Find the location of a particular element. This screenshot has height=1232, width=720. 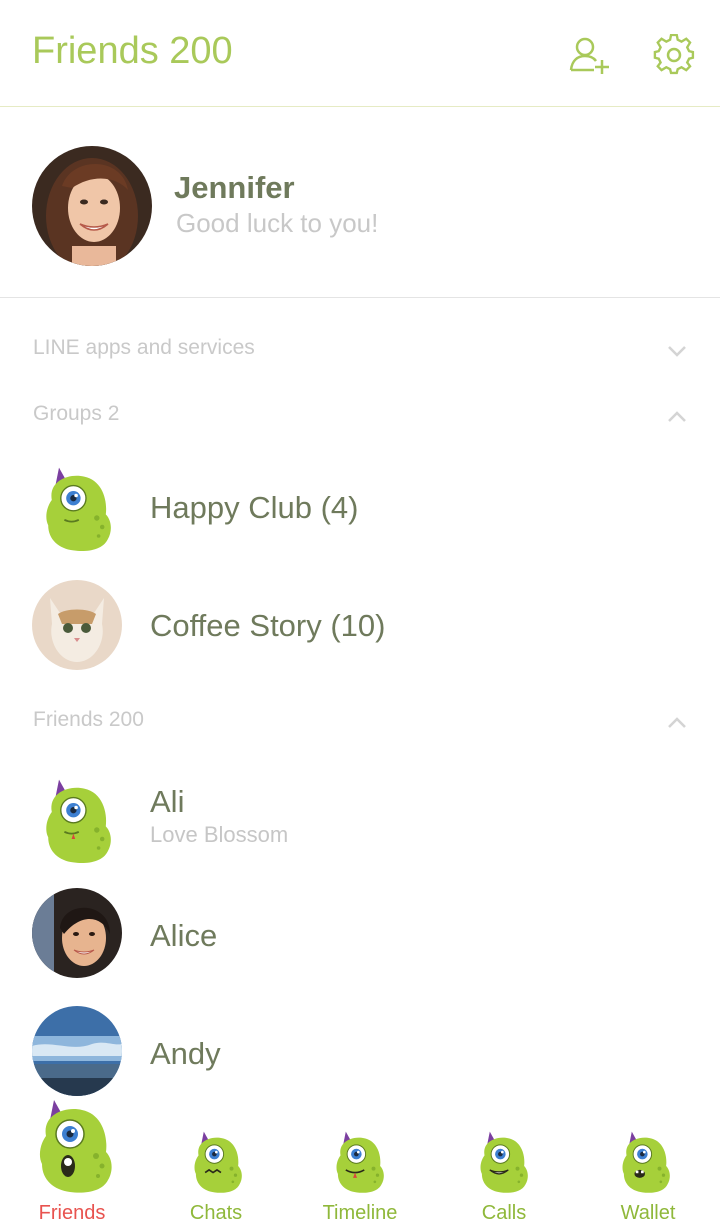

tab-timeline: Timeline is located at coordinates (360, 1161).